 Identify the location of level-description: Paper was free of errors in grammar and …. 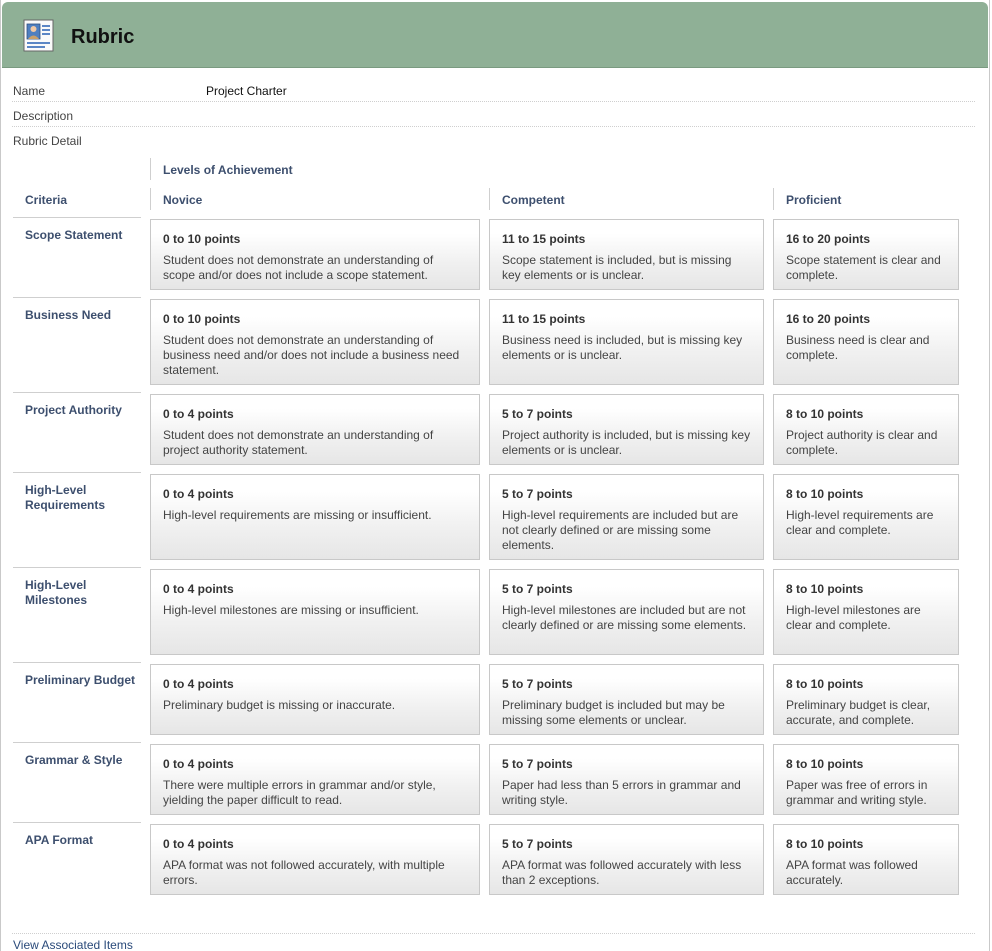
(857, 792).